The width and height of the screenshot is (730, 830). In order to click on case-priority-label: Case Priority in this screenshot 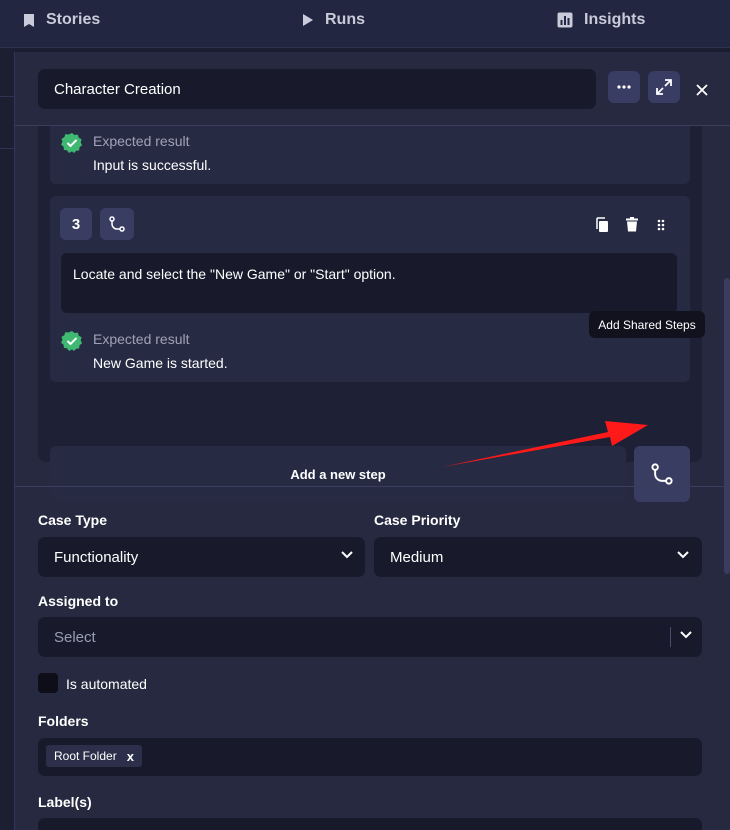, I will do `click(417, 520)`.